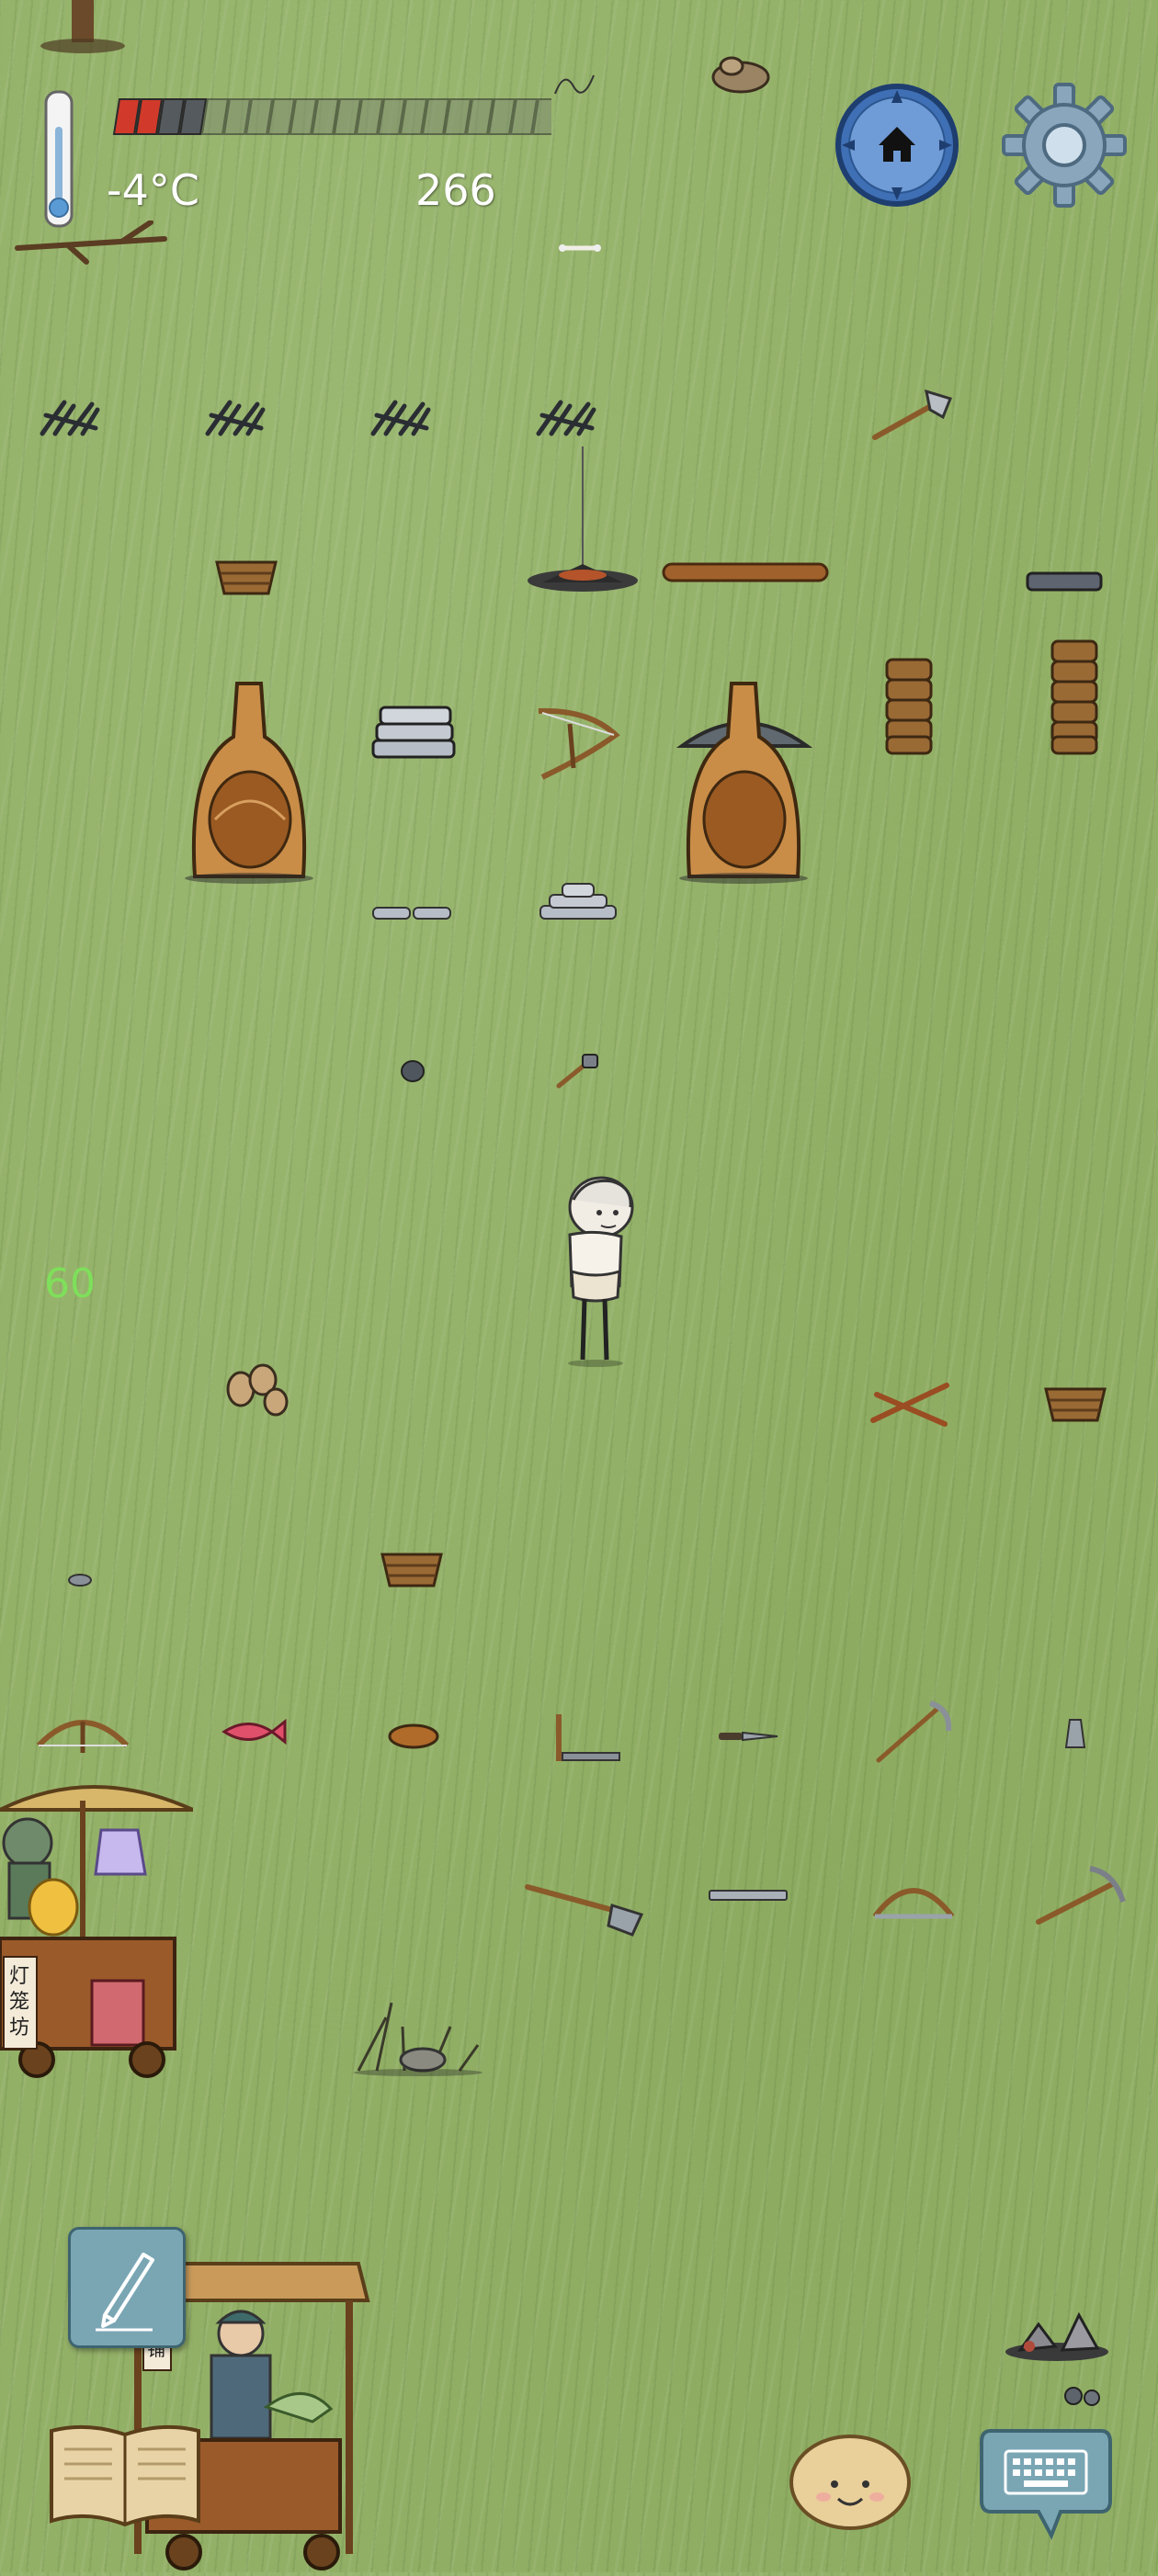  I want to click on basket-stack-tall, so click(1074, 697).